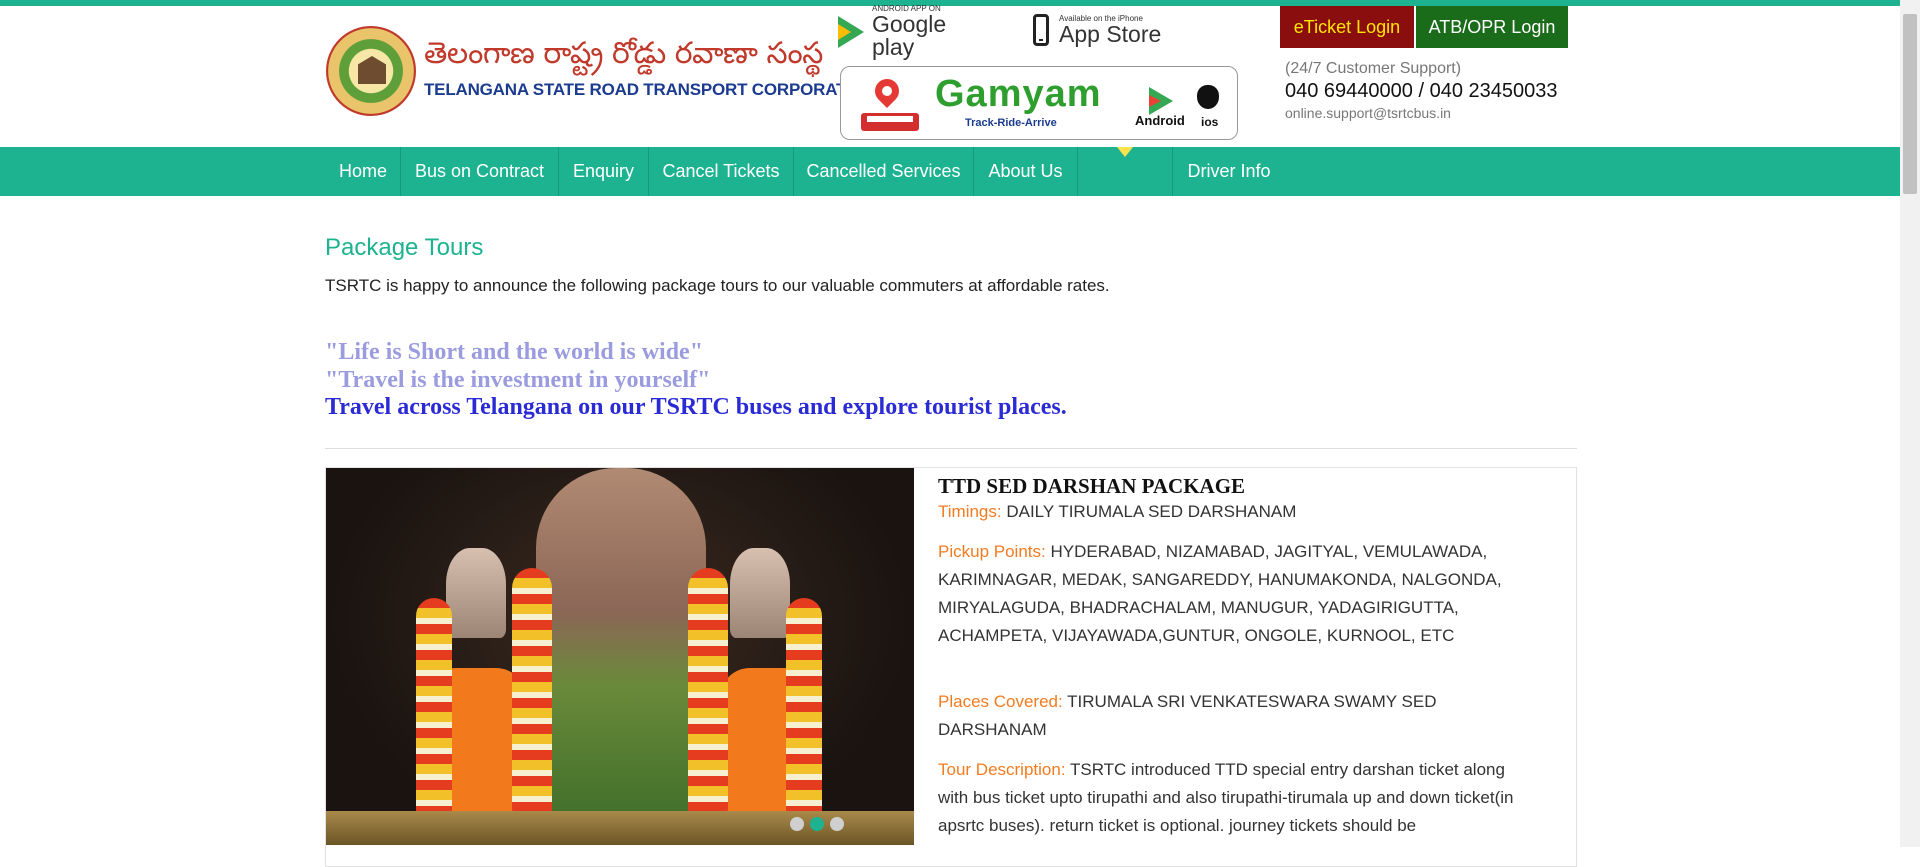 The width and height of the screenshot is (1920, 867). Describe the element at coordinates (1347, 27) in the screenshot. I see `eticket-login-button: eTicket Login` at that location.